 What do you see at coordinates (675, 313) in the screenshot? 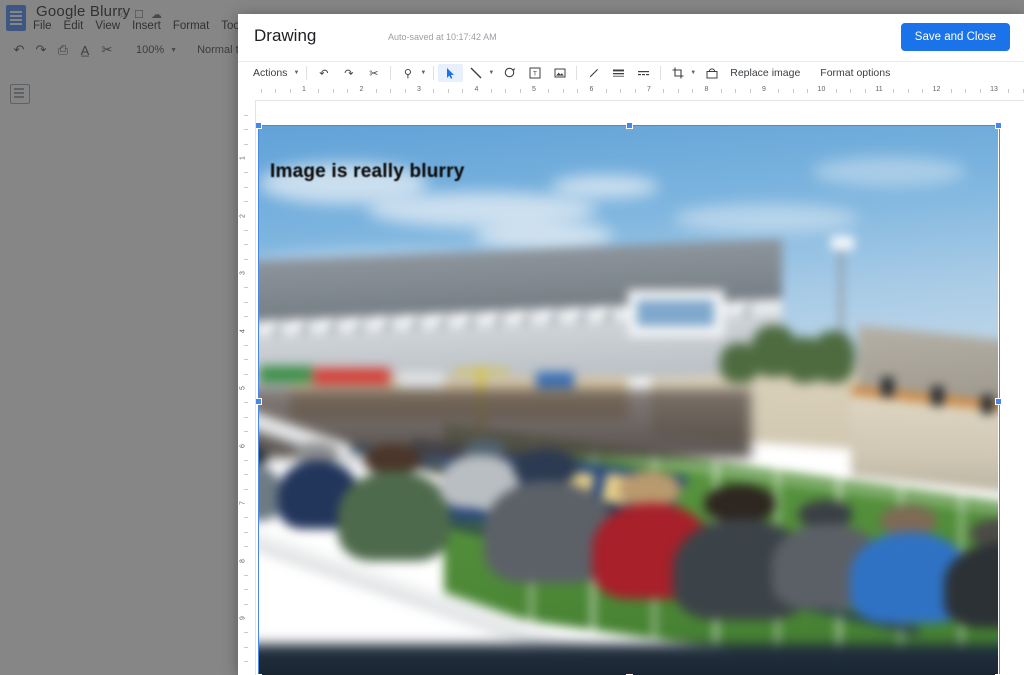
I see `scoreboard-screen` at bounding box center [675, 313].